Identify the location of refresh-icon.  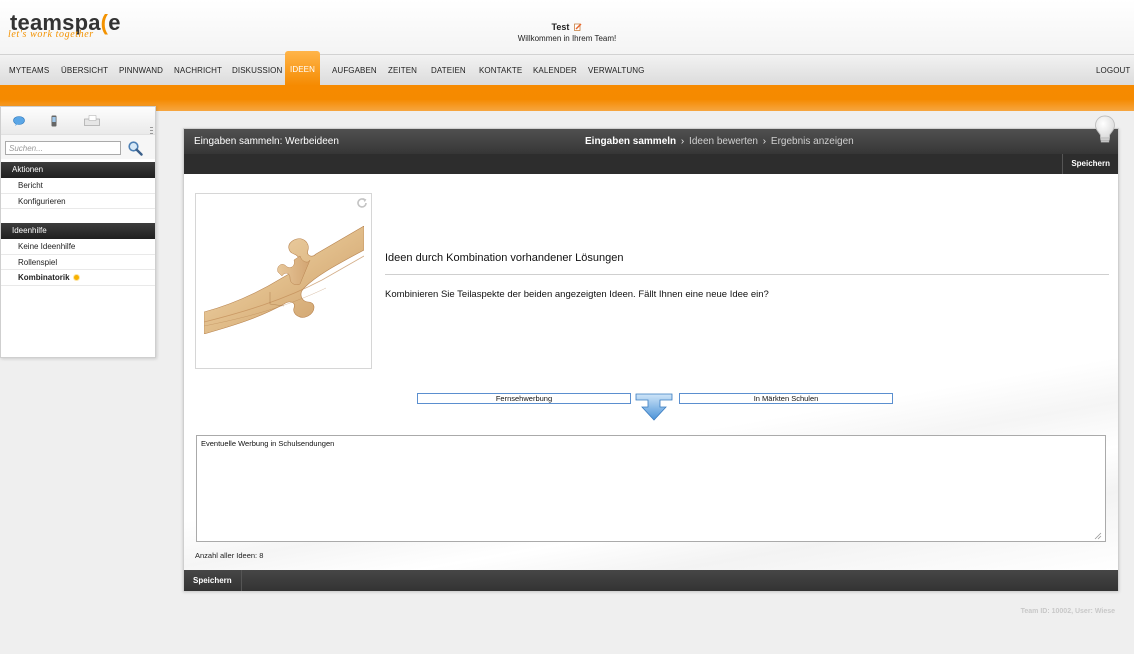
(362, 203).